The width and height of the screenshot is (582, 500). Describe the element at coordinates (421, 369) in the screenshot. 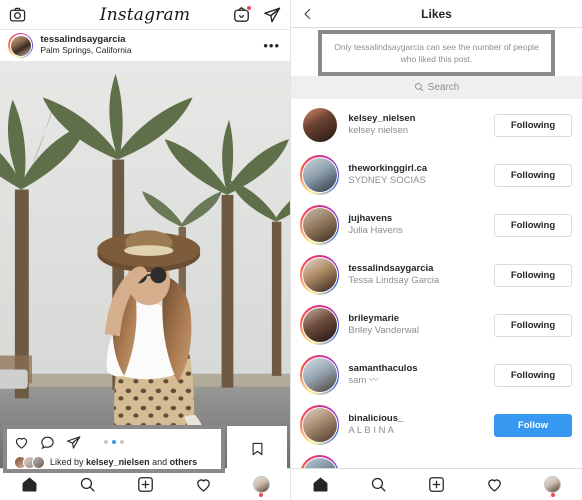

I see `liker-username: samanthaculos` at that location.